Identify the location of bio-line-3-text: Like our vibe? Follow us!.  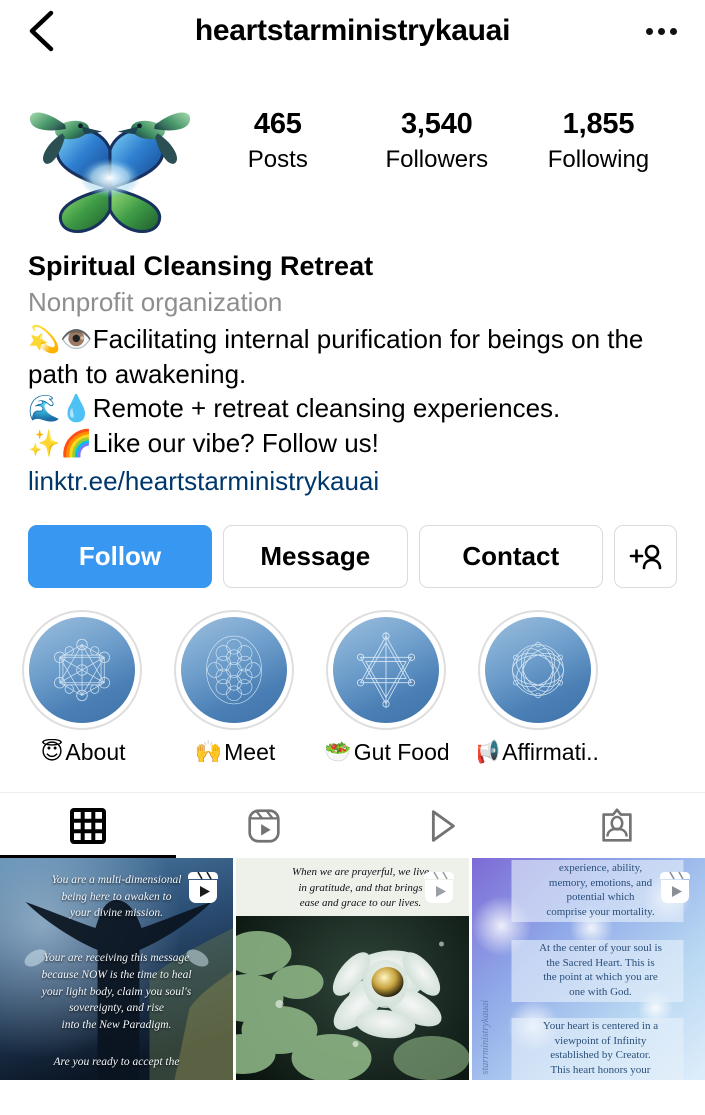
(235, 443).